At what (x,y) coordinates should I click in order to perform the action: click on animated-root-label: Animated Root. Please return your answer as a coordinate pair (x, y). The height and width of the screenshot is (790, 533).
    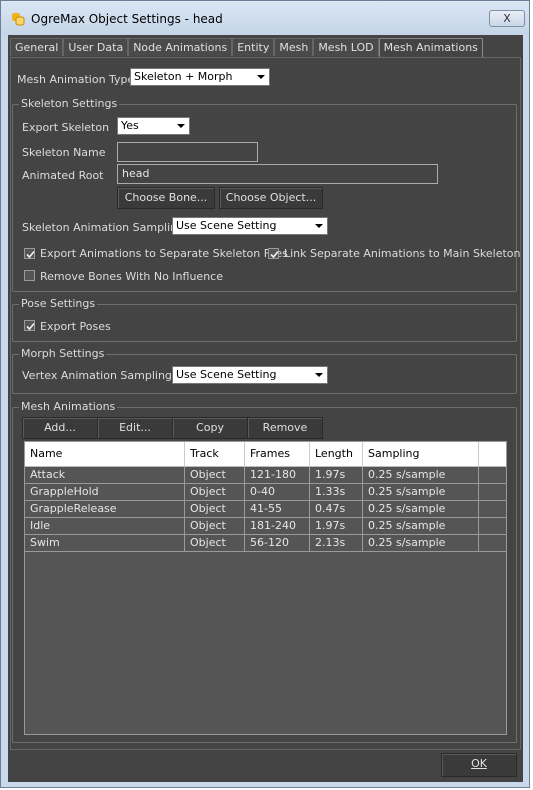
    Looking at the image, I should click on (63, 175).